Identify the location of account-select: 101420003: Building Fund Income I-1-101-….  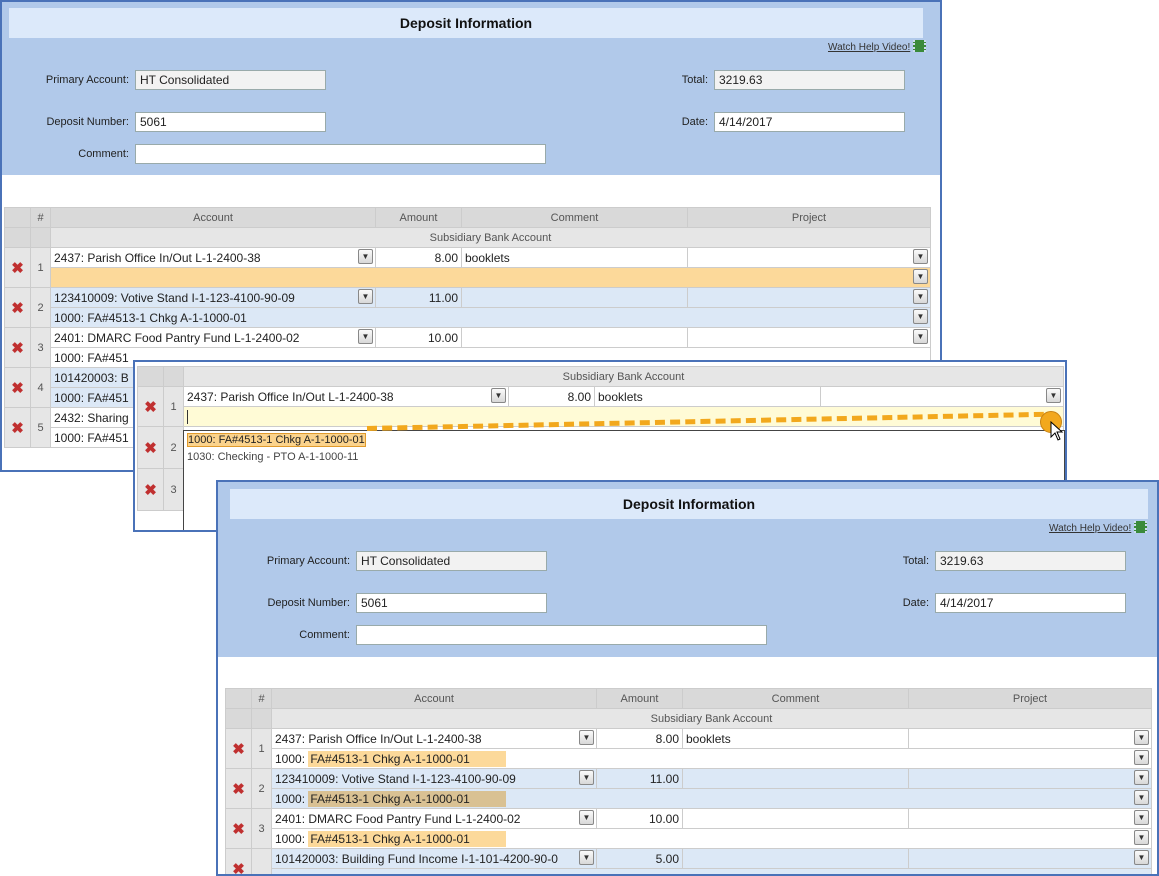
(434, 858).